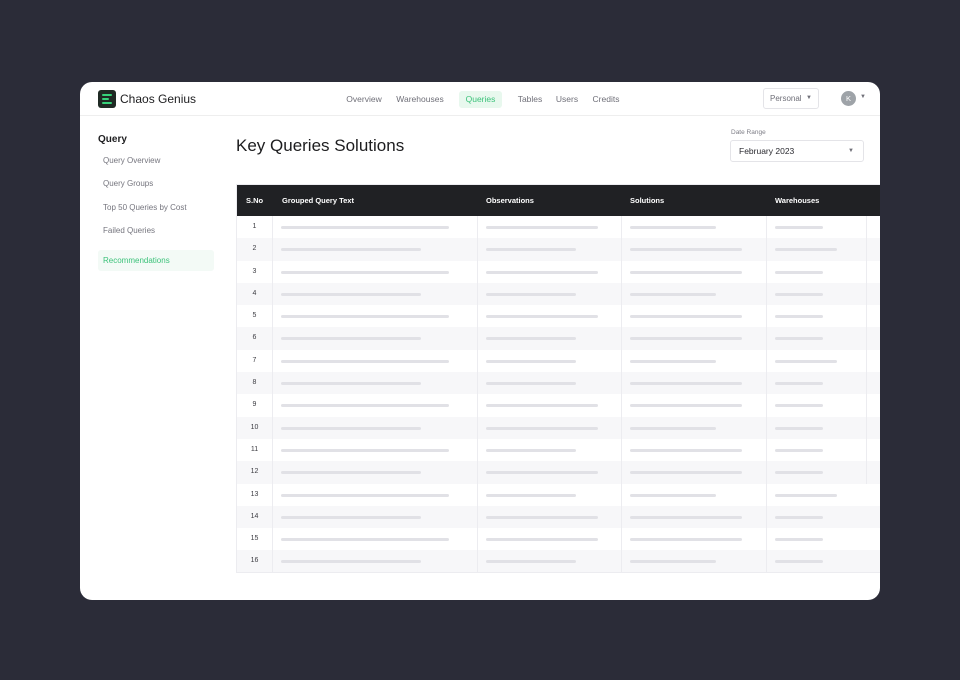 The image size is (960, 680). What do you see at coordinates (156, 260) in the screenshot?
I see `sidebar-item-recommendations: Recommendations` at bounding box center [156, 260].